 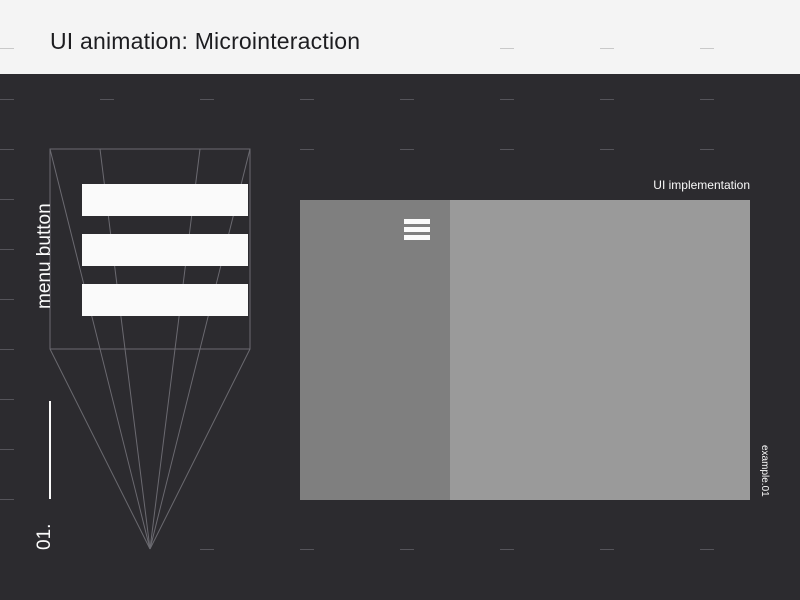 What do you see at coordinates (50, 450) in the screenshot?
I see `vertical-divider` at bounding box center [50, 450].